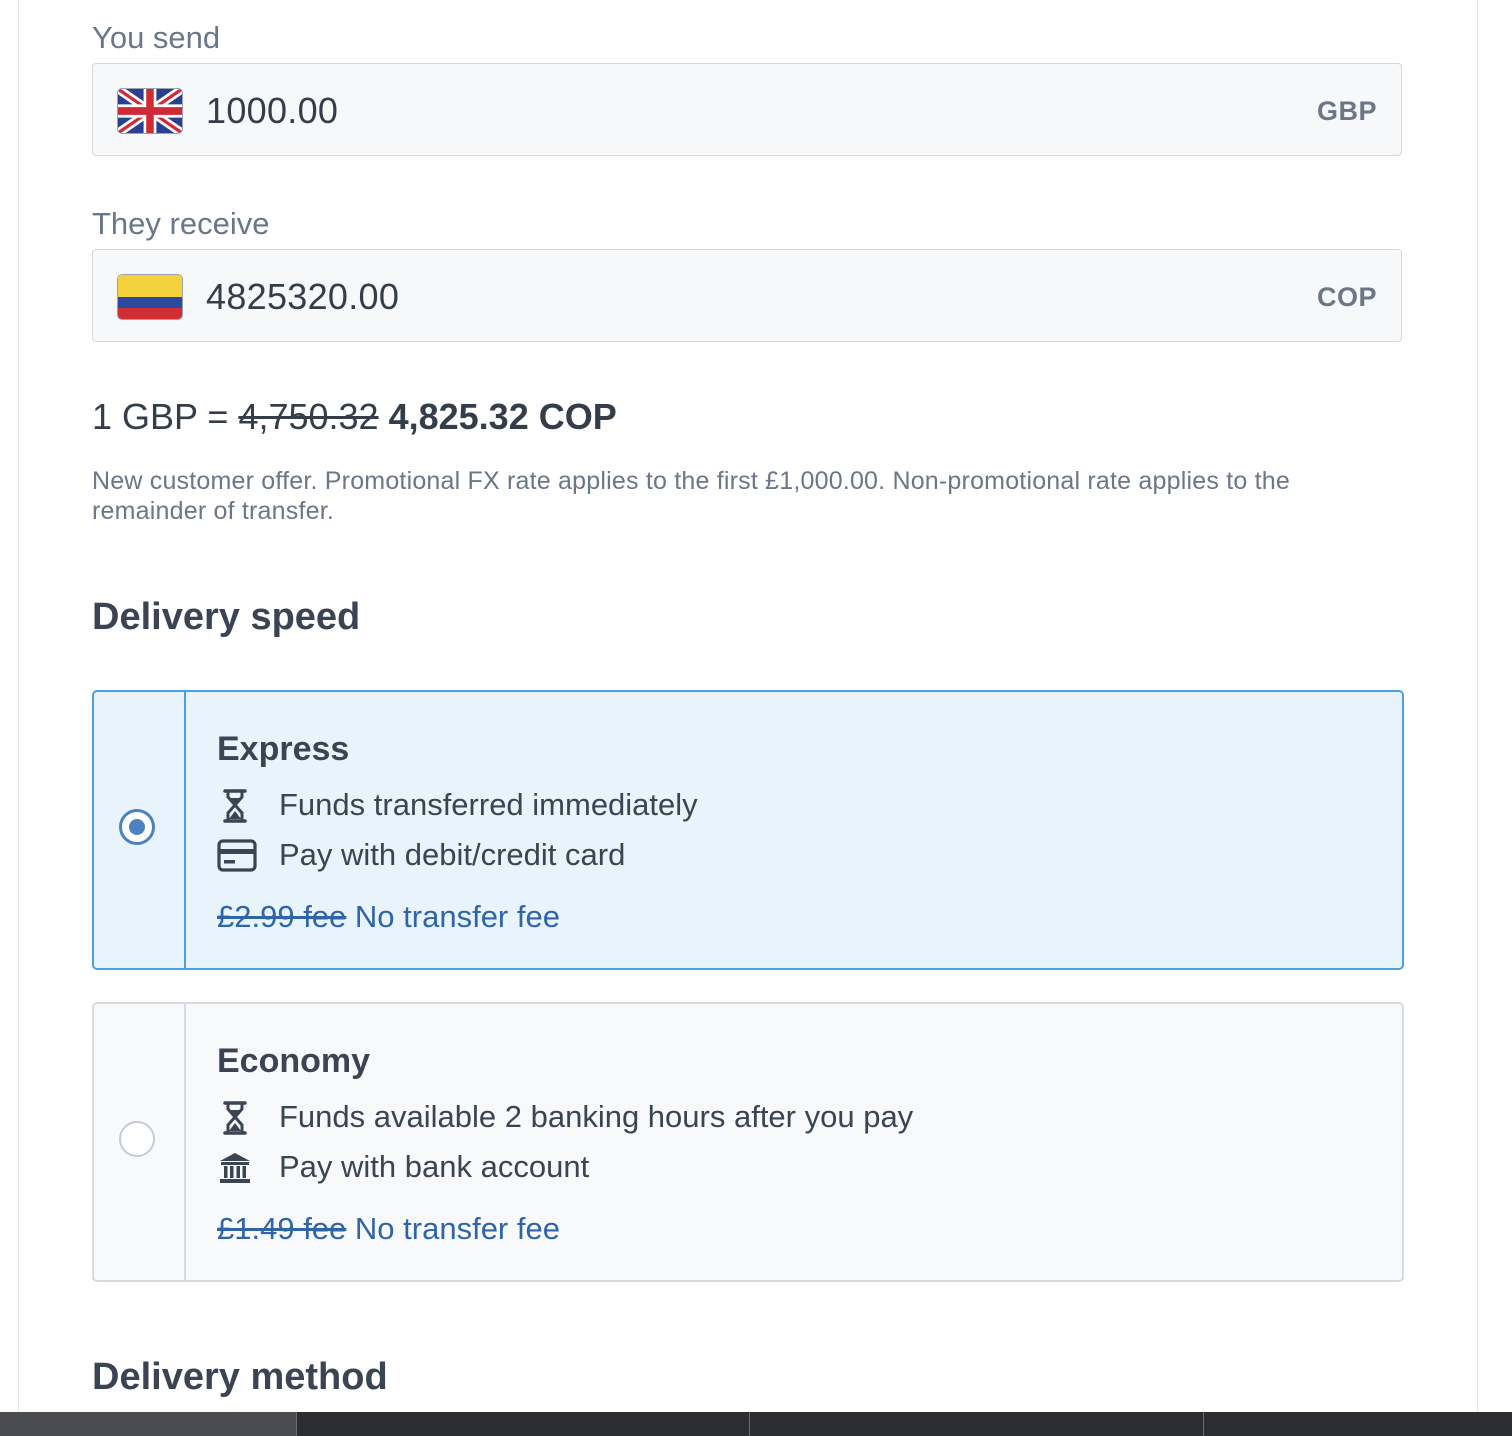 This screenshot has height=1436, width=1512. What do you see at coordinates (283, 749) in the screenshot?
I see `option-title: Express` at bounding box center [283, 749].